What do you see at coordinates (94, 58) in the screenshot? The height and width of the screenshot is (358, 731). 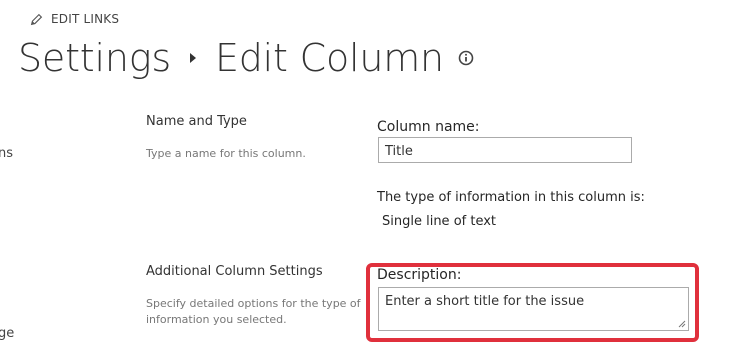 I see `breadcrumb-settings-link: Settings` at bounding box center [94, 58].